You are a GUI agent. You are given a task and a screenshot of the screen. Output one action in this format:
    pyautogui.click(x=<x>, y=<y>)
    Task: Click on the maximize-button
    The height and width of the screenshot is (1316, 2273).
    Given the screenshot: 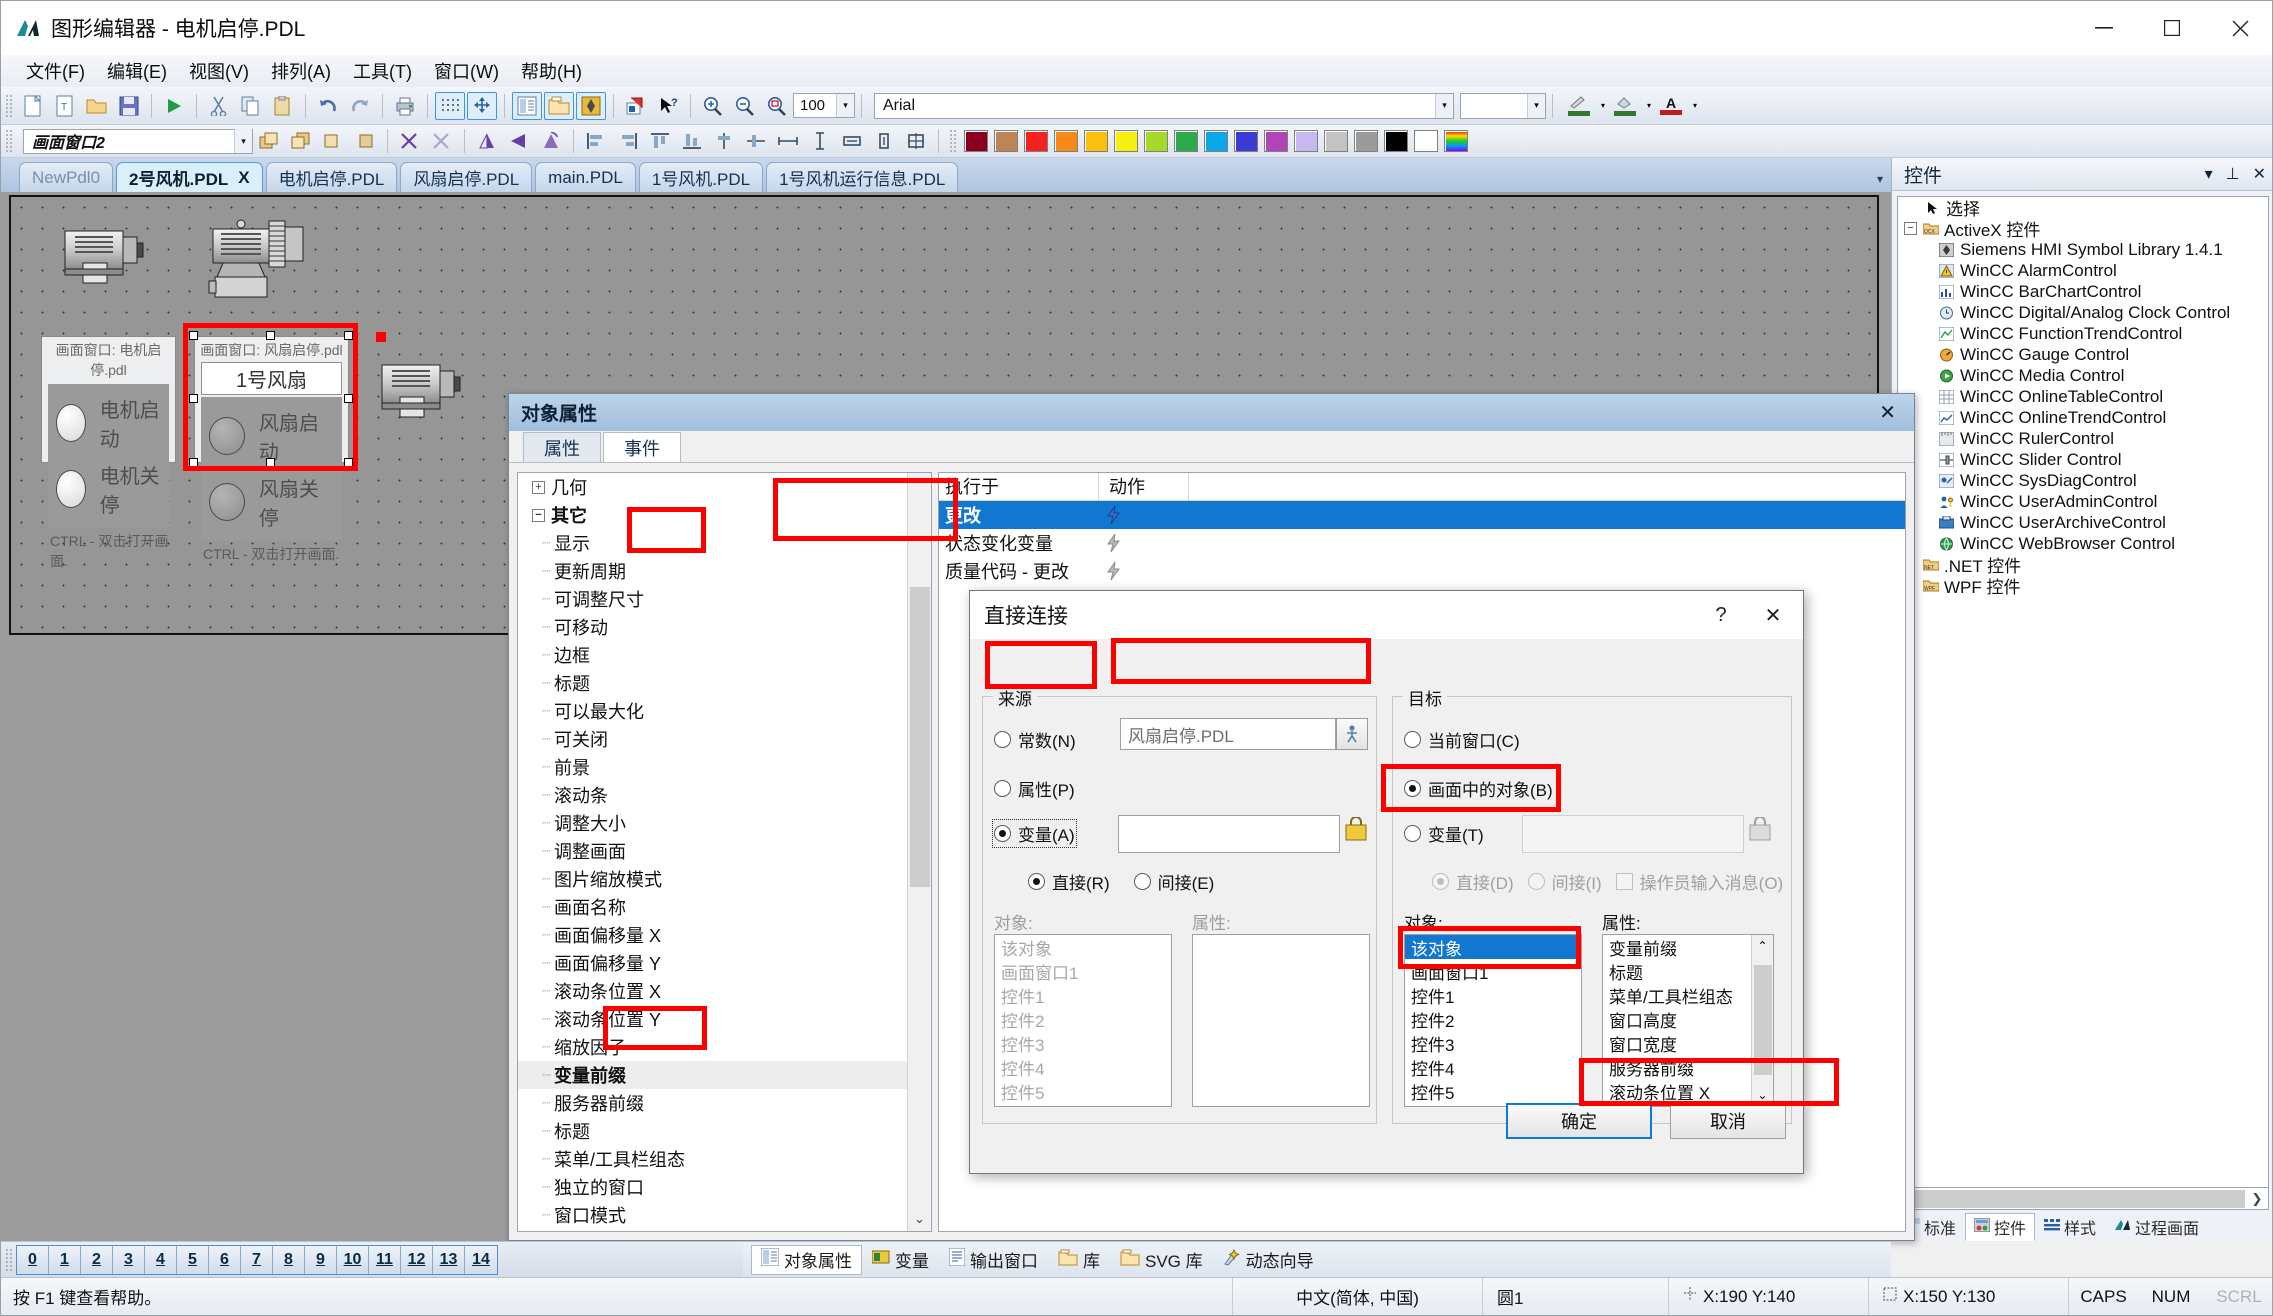 What is the action you would take?
    pyautogui.click(x=2172, y=28)
    